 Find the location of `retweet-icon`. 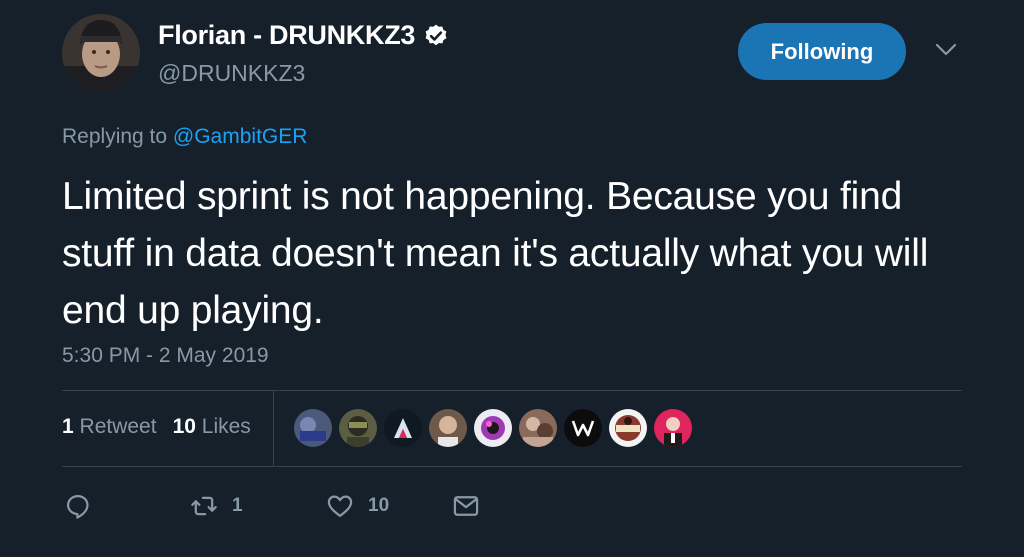

retweet-icon is located at coordinates (204, 506).